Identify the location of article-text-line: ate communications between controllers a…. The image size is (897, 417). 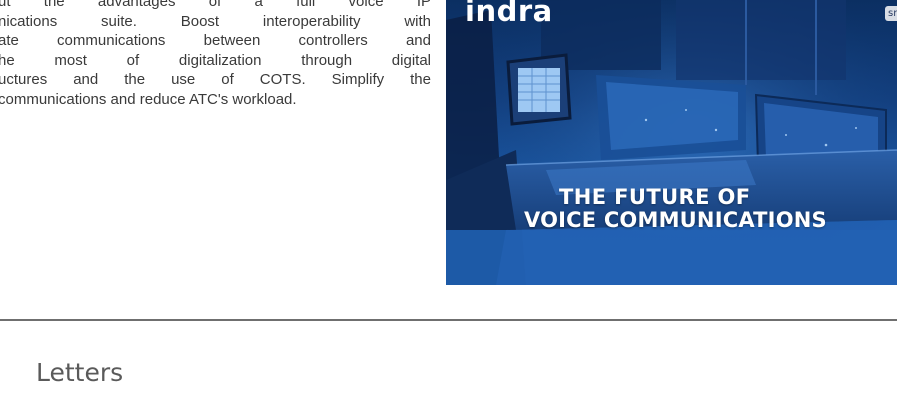
(215, 41).